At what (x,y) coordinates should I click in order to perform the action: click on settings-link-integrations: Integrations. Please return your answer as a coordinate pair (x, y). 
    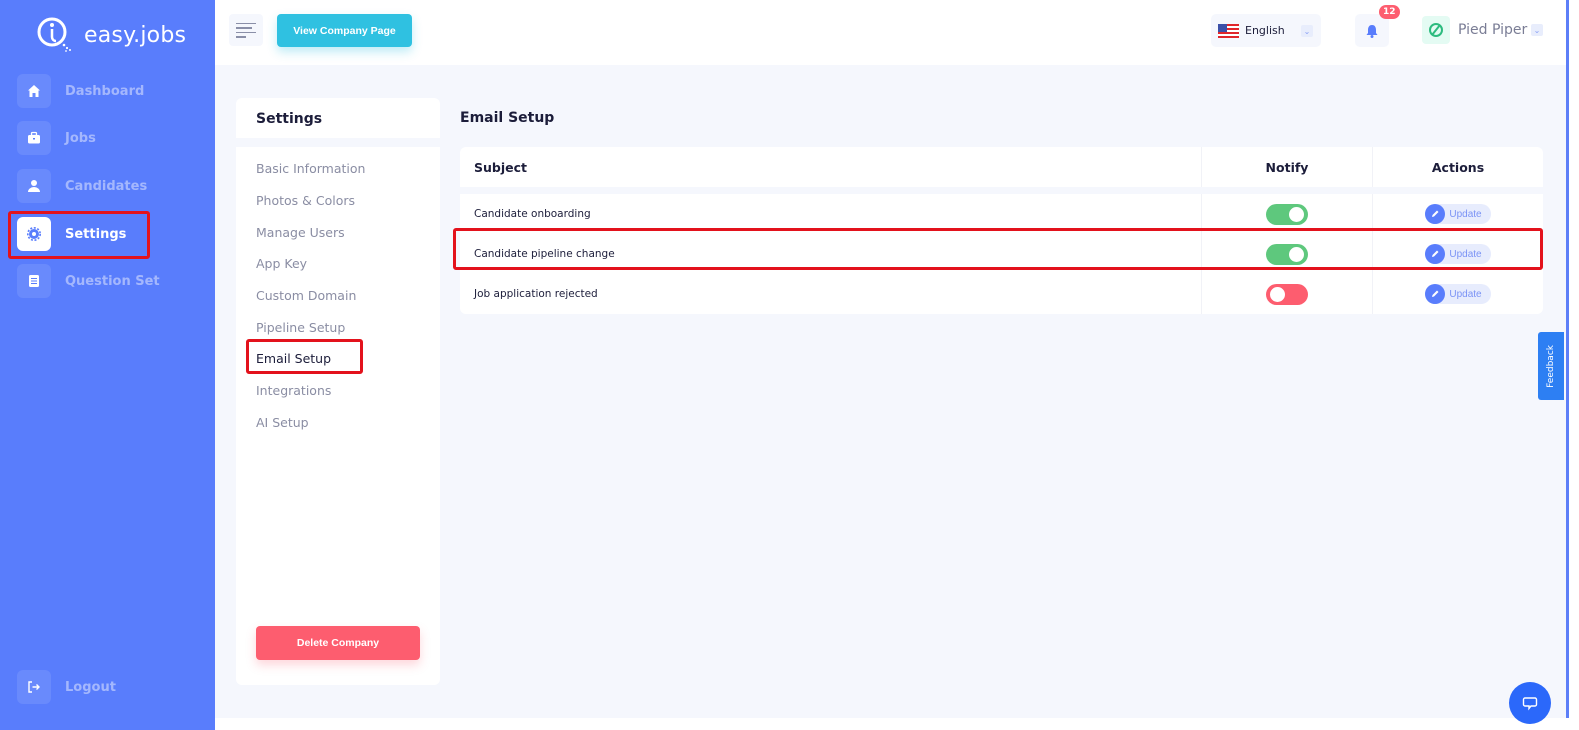
    Looking at the image, I should click on (293, 390).